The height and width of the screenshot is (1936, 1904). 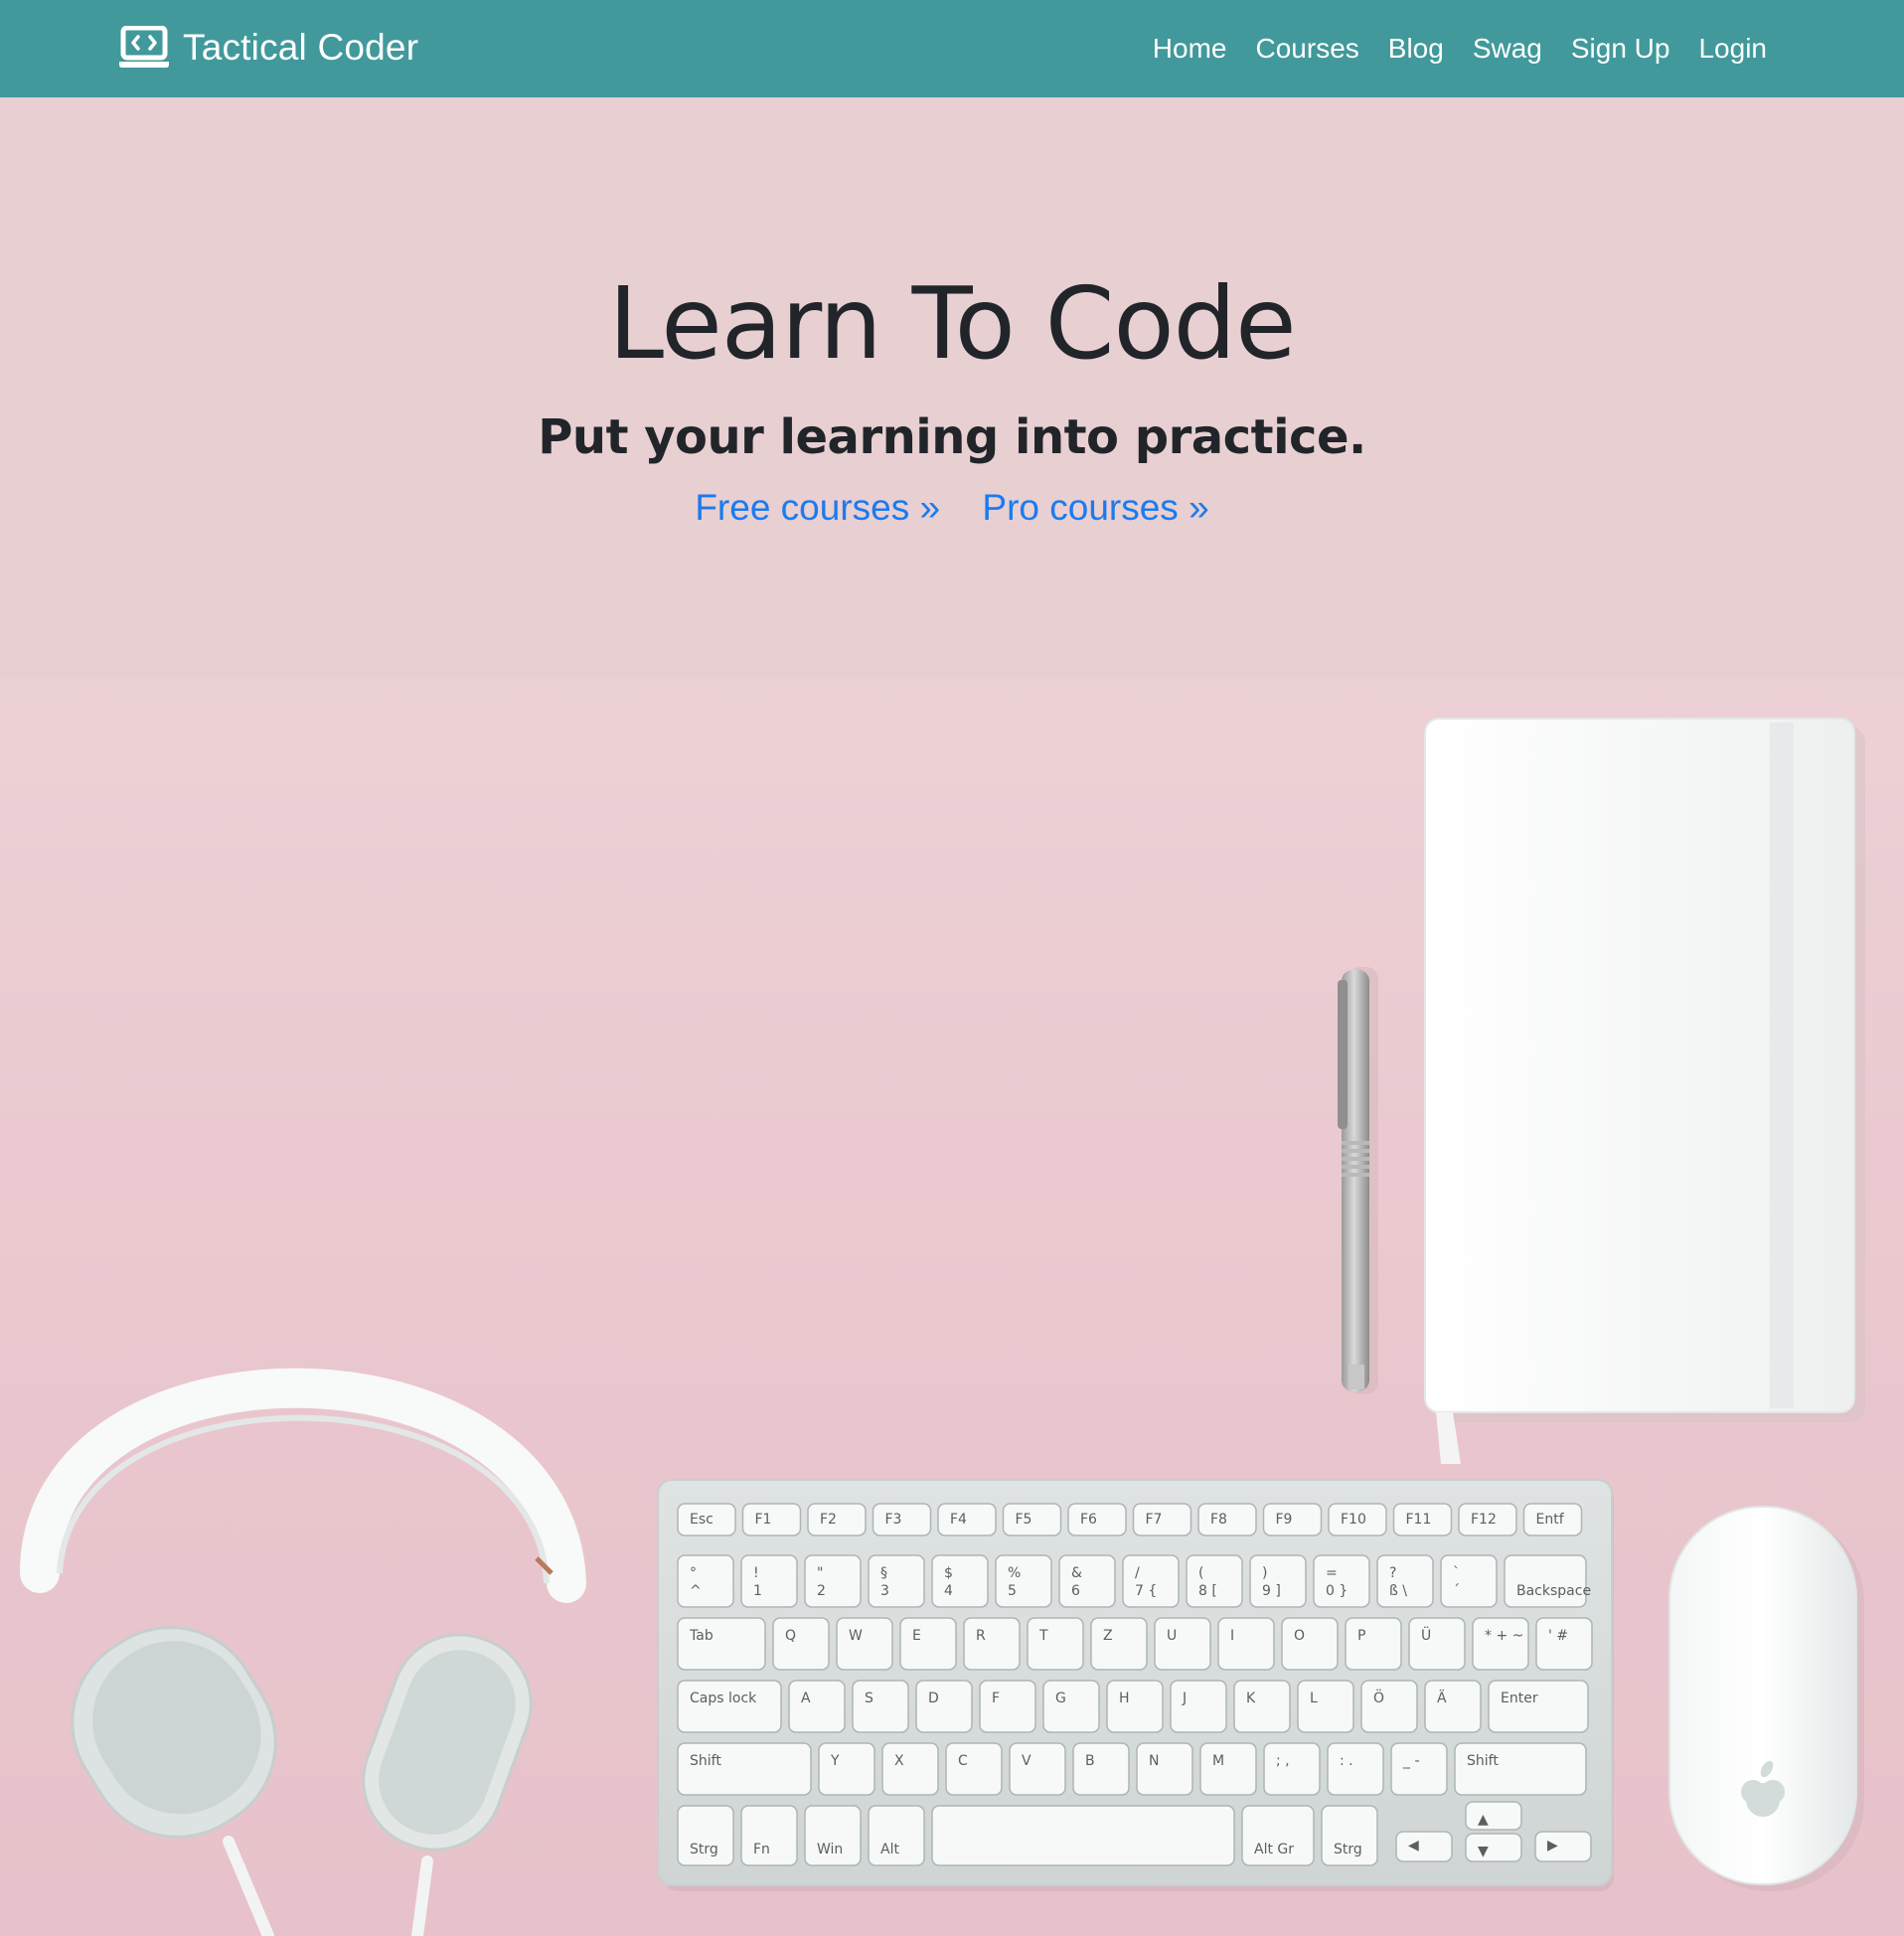 I want to click on keyboard-key: $4, so click(x=960, y=1581).